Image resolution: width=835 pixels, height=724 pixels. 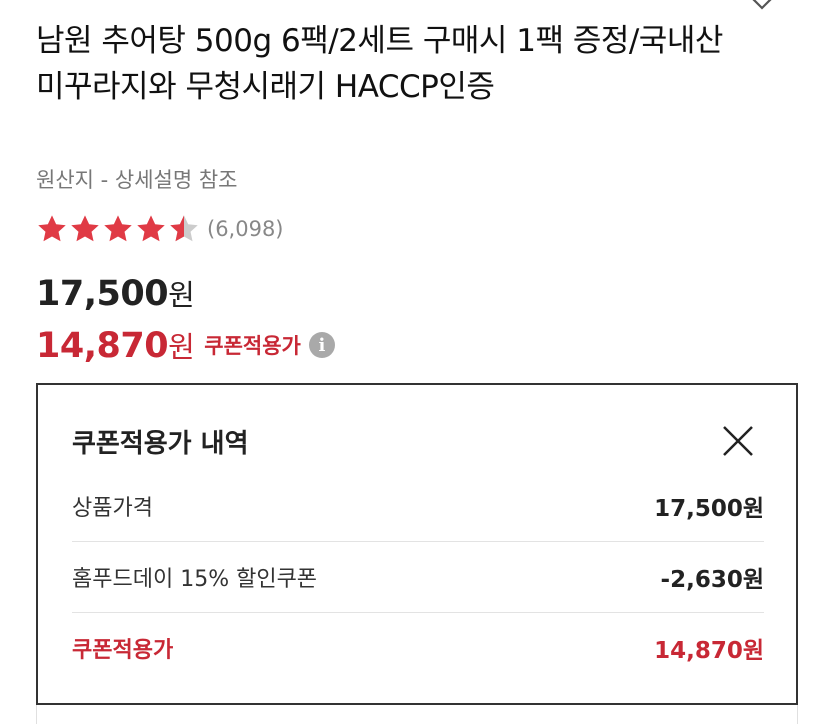 I want to click on content-below-divider, so click(x=417, y=714).